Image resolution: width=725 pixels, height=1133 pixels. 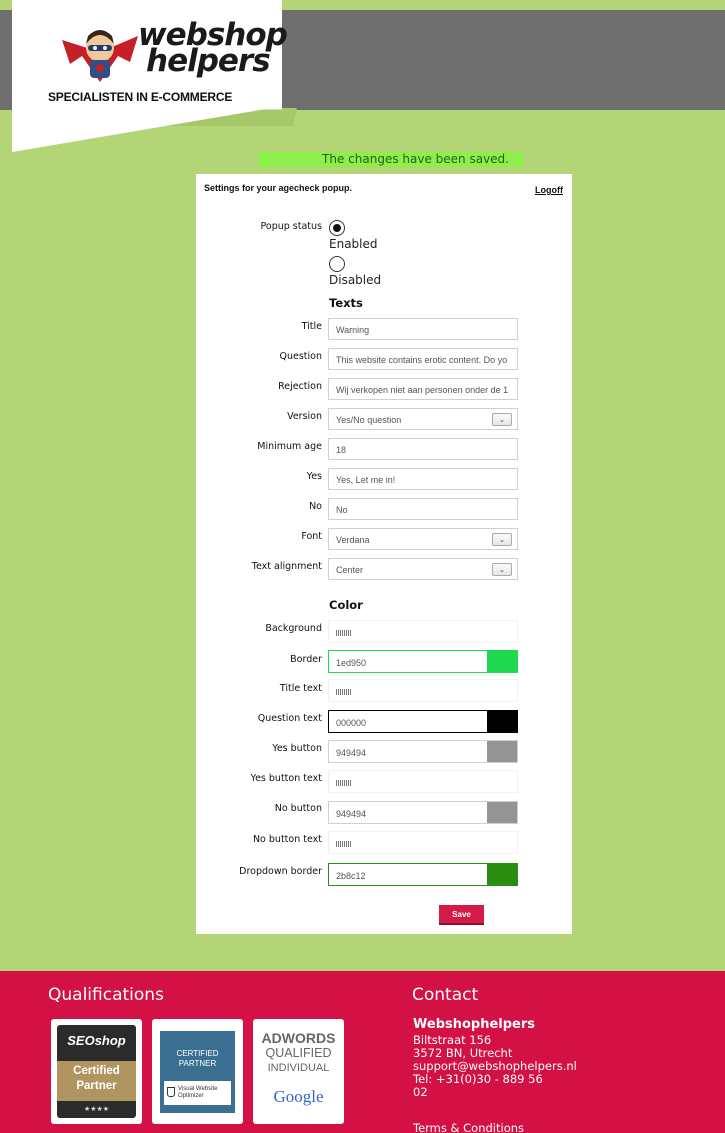 I want to click on minimum-age-label: Minimum age, so click(x=289, y=446).